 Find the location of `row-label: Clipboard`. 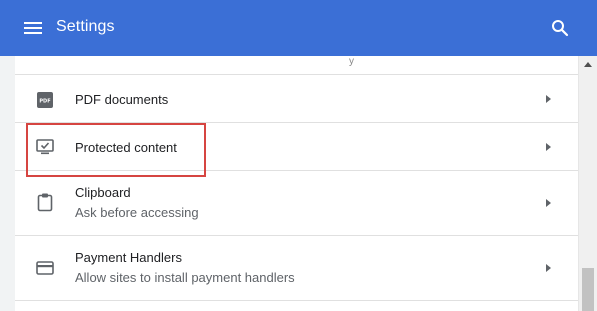

row-label: Clipboard is located at coordinates (103, 192).